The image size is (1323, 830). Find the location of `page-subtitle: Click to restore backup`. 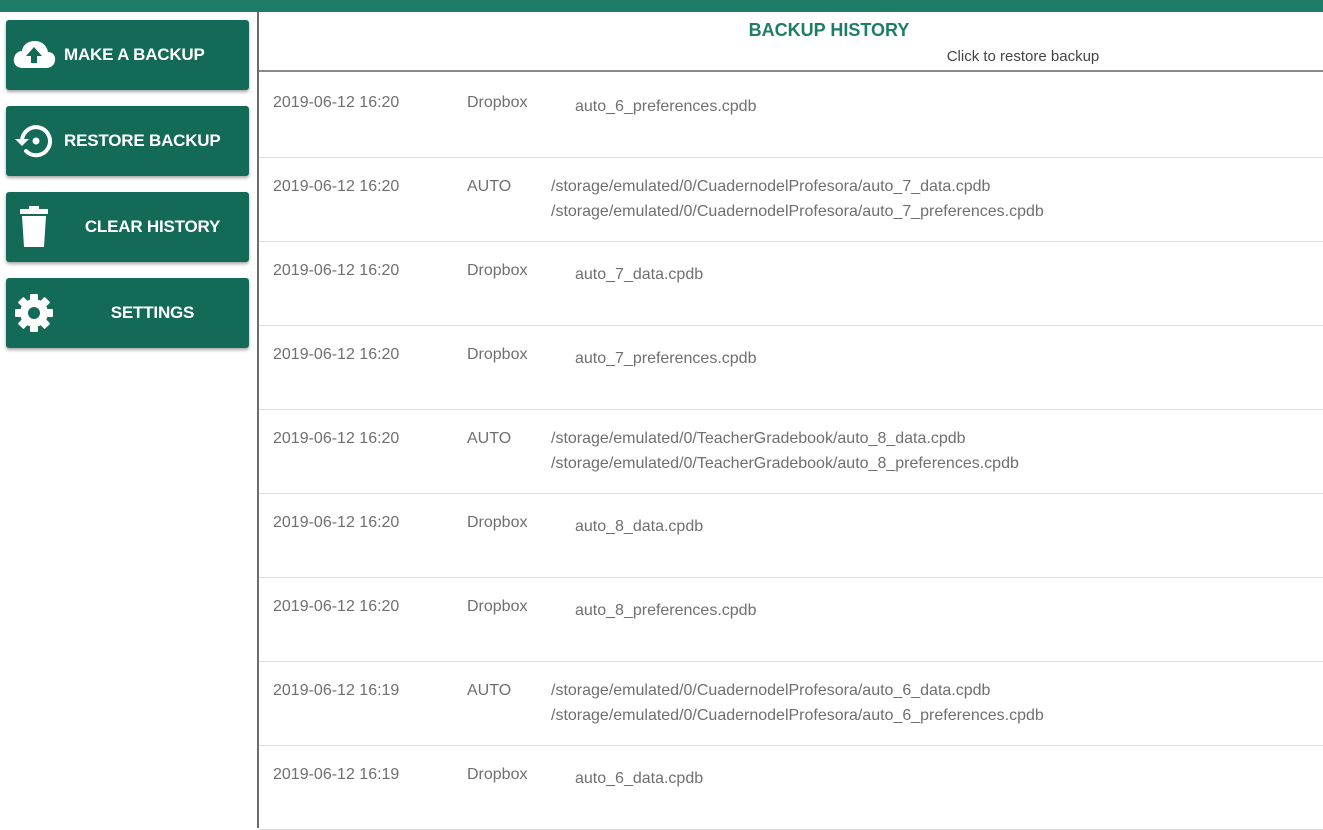

page-subtitle: Click to restore backup is located at coordinates (1023, 56).